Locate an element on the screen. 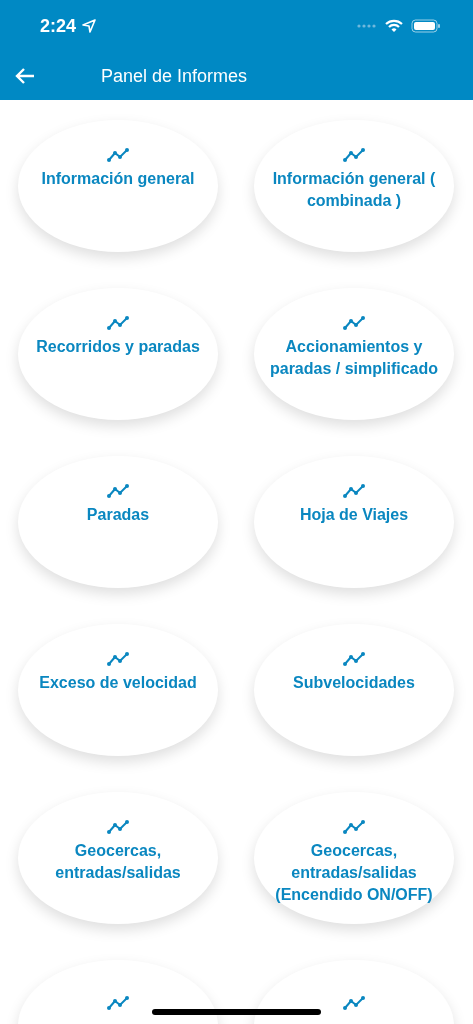  report-card: Accionamientos y paradas / simplificado is located at coordinates (354, 354).